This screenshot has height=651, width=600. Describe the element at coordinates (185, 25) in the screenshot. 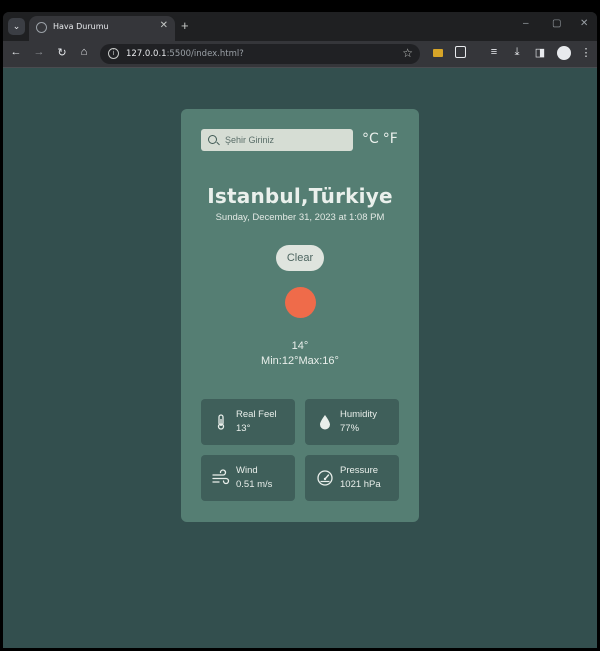

I see `new-tab-button: +` at that location.